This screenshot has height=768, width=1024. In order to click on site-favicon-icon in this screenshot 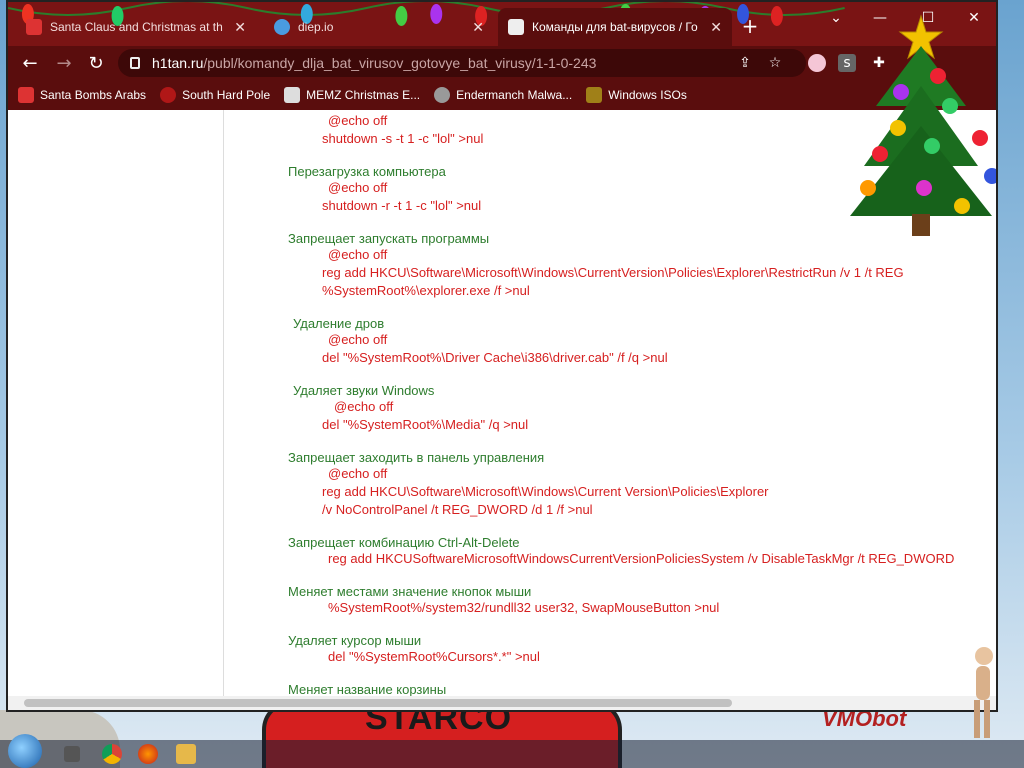, I will do `click(516, 27)`.